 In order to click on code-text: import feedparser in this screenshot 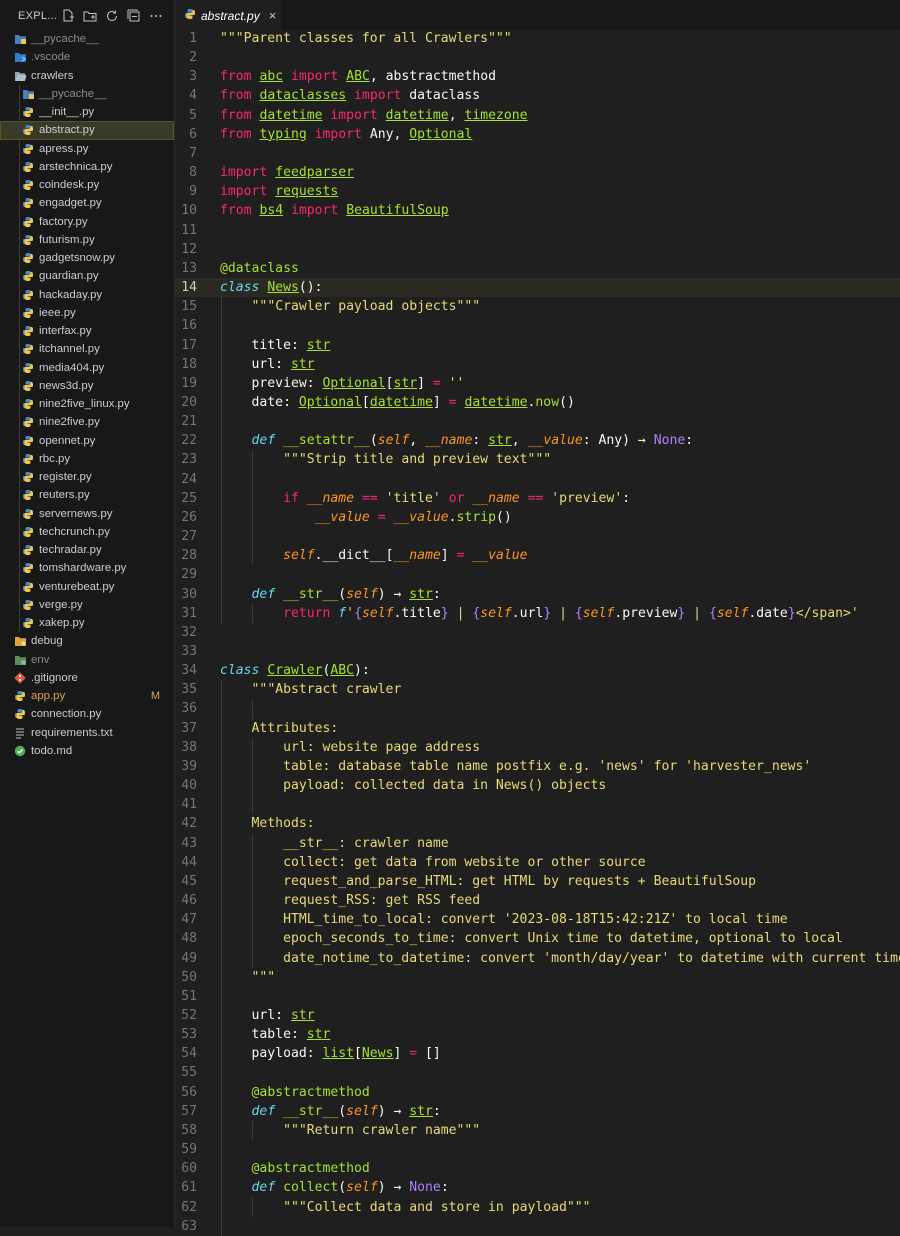, I will do `click(287, 173)`.